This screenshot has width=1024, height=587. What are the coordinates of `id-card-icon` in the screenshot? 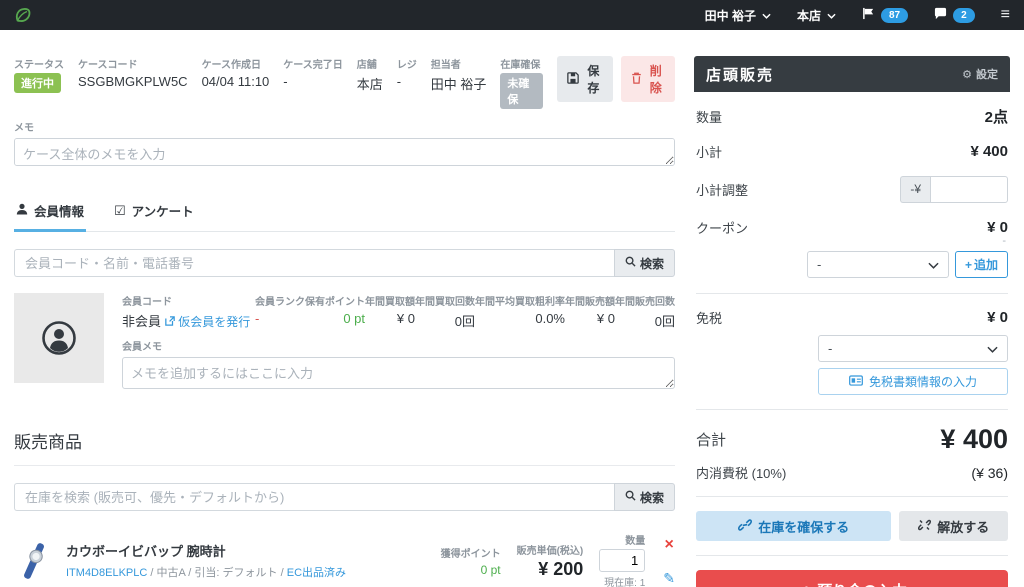 It's located at (856, 381).